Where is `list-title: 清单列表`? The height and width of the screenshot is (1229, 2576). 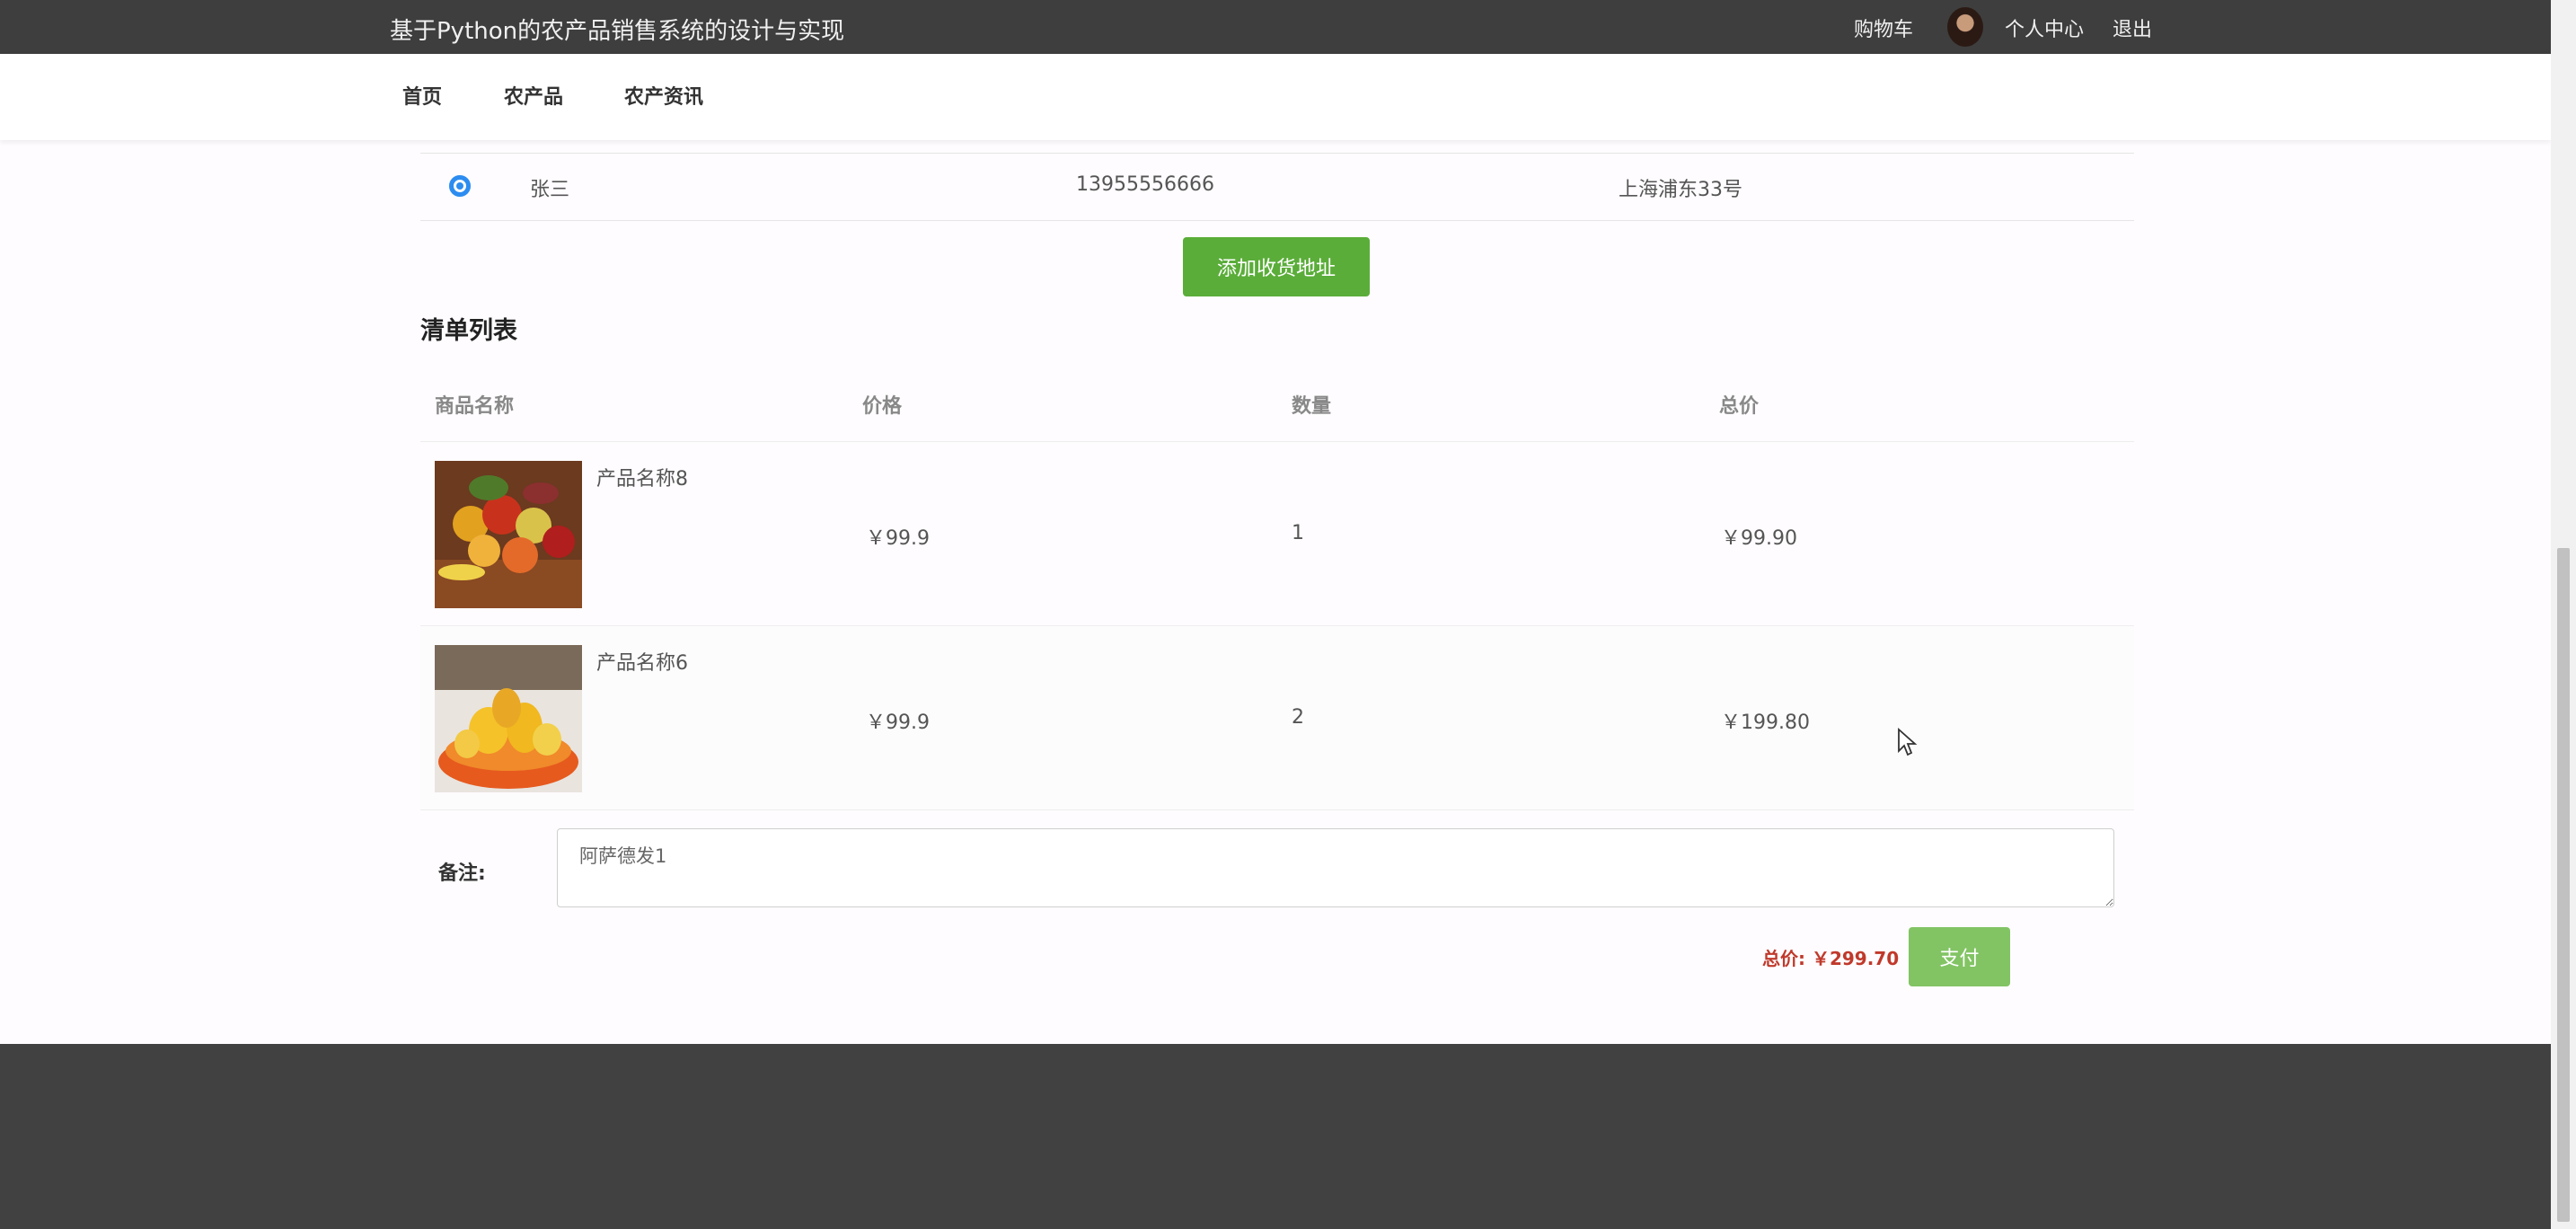 list-title: 清单列表 is located at coordinates (468, 331).